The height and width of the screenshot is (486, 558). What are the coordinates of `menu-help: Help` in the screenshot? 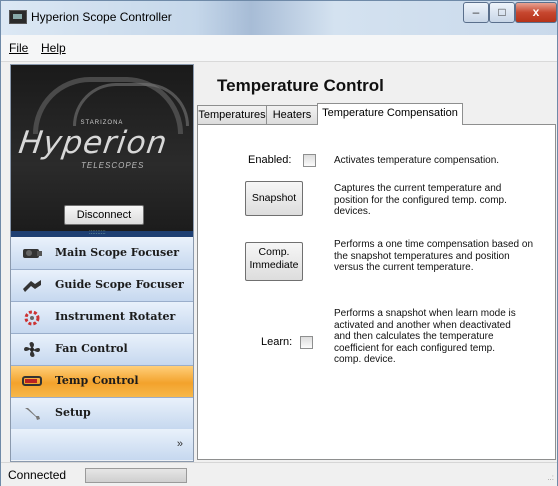 It's located at (53, 48).